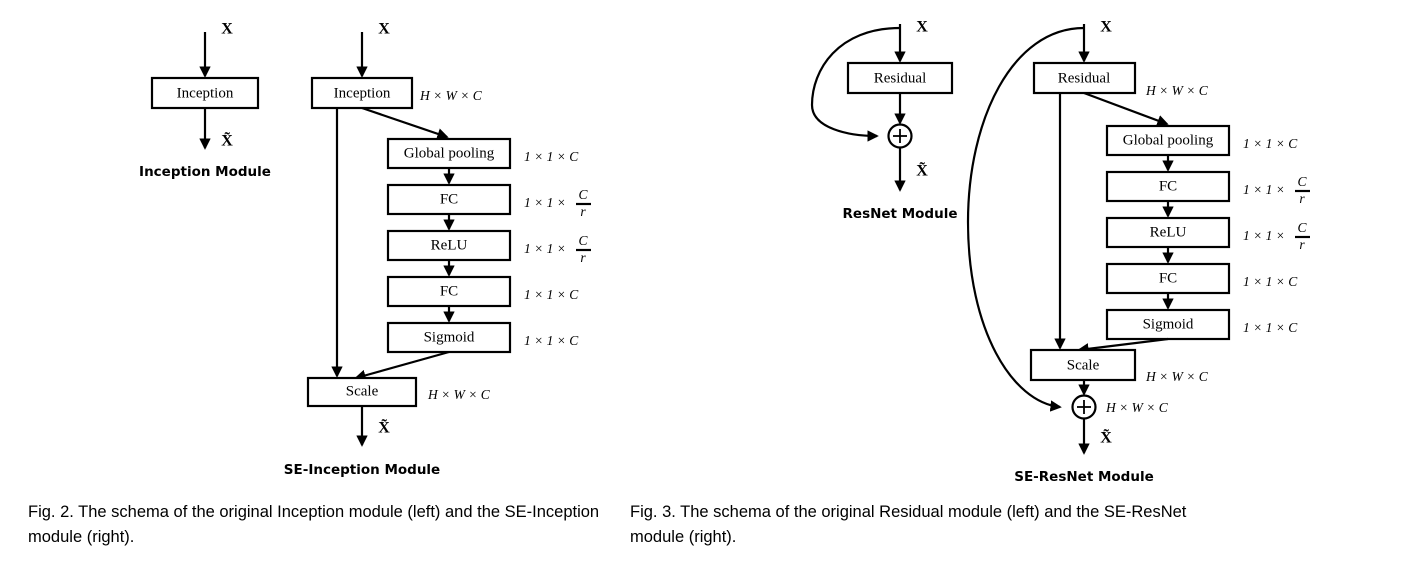  I want to click on se-sigmoid-box-label: Sigmoid, so click(1168, 324).